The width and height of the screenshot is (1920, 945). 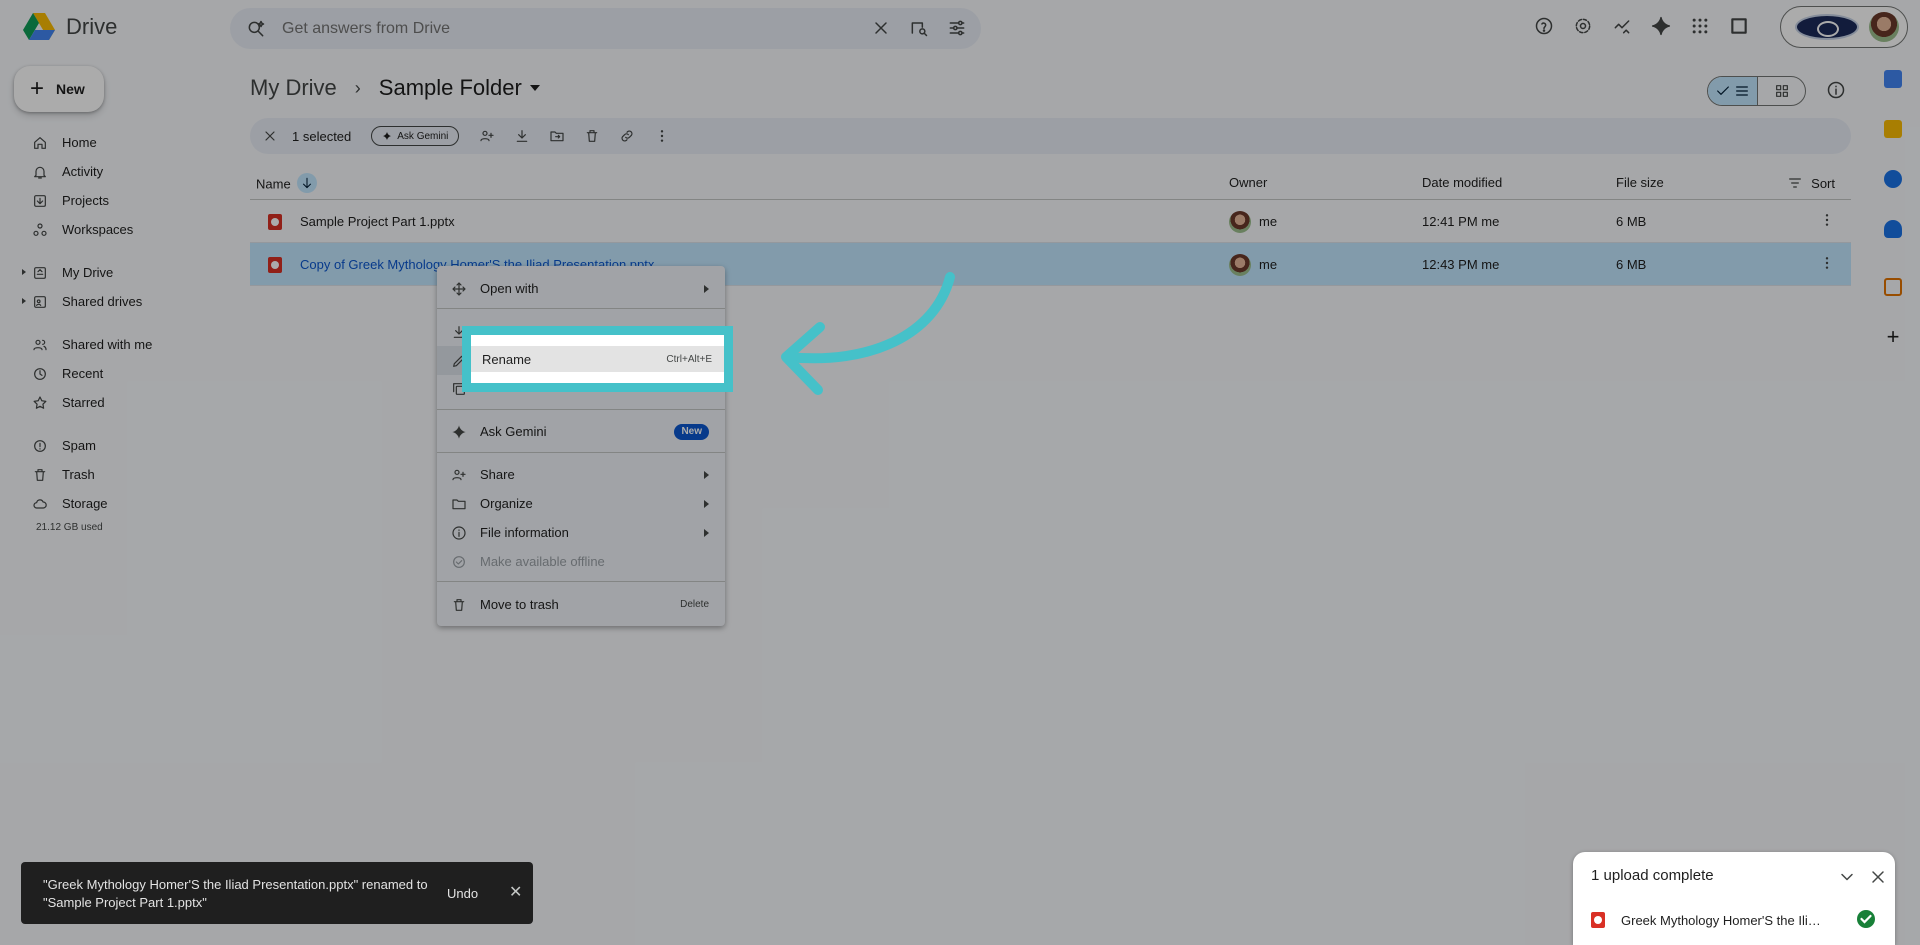 I want to click on workspaces-icon, so click(x=40, y=229).